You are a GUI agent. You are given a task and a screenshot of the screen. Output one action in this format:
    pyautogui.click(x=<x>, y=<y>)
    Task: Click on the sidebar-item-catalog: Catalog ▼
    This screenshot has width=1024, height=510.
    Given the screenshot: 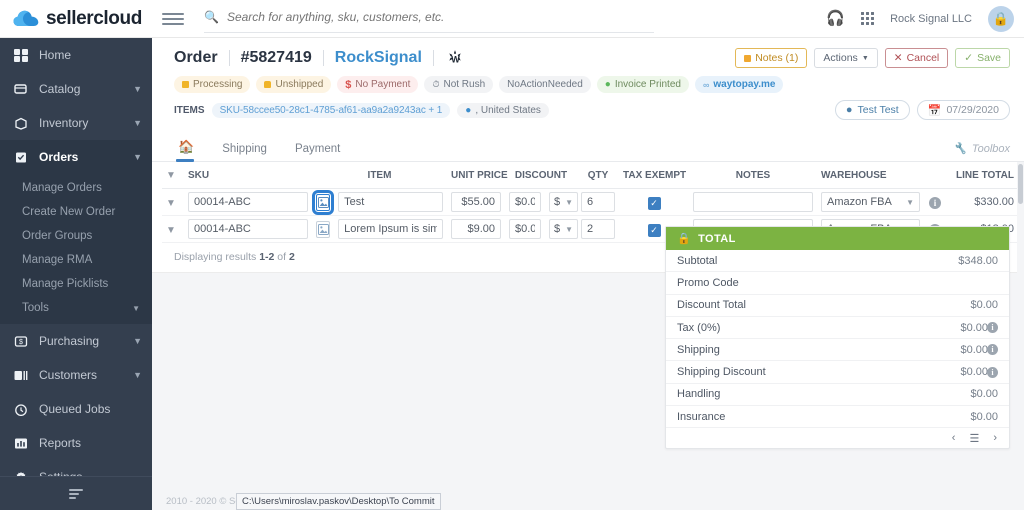 What is the action you would take?
    pyautogui.click(x=76, y=89)
    